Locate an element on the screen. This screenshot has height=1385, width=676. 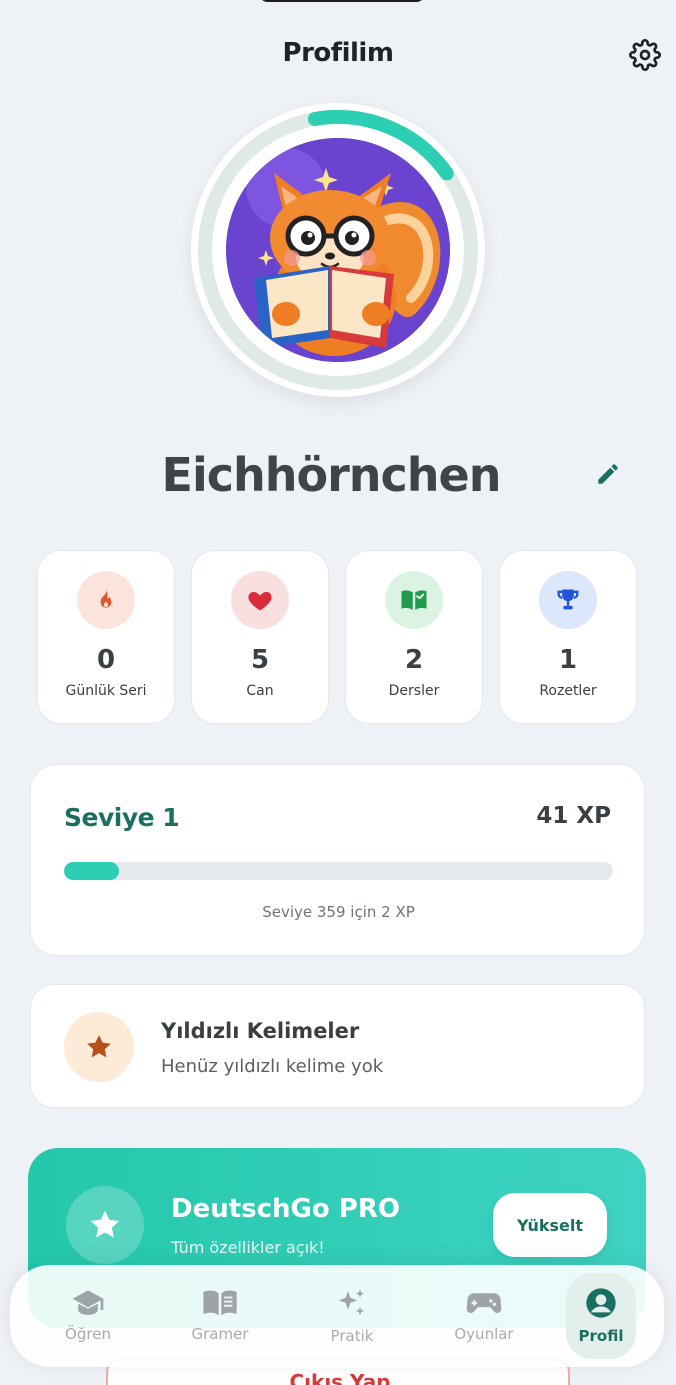
tab-profile: Profil is located at coordinates (601, 1316).